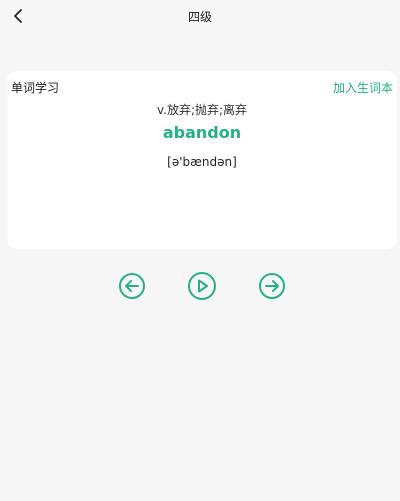  Describe the element at coordinates (363, 87) in the screenshot. I see `add-to-vocab-button: 加入生词本` at that location.